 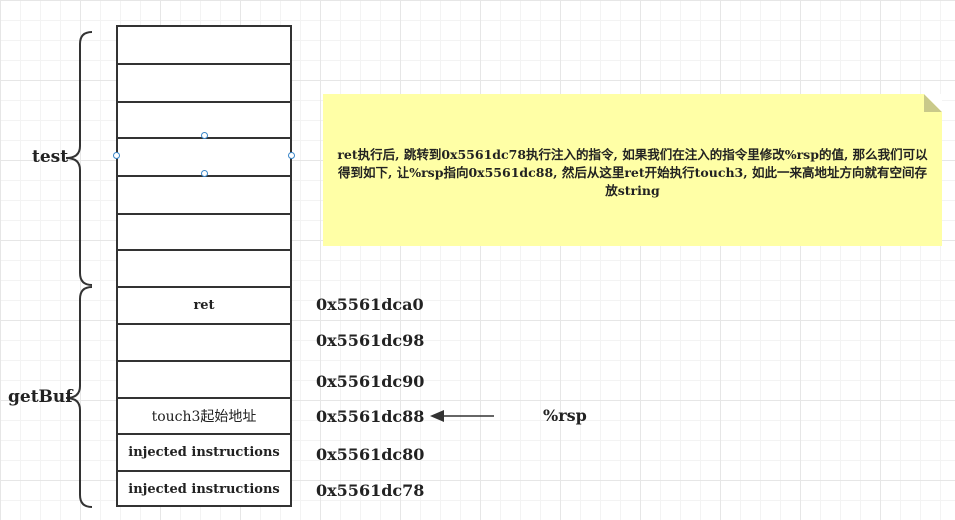 I want to click on address-label: 0x5561dc90, so click(x=370, y=381).